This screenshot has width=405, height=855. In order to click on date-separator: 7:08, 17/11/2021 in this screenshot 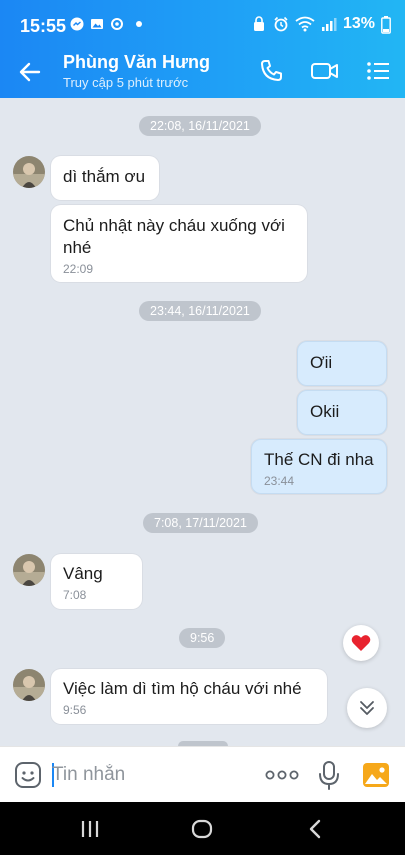, I will do `click(200, 523)`.